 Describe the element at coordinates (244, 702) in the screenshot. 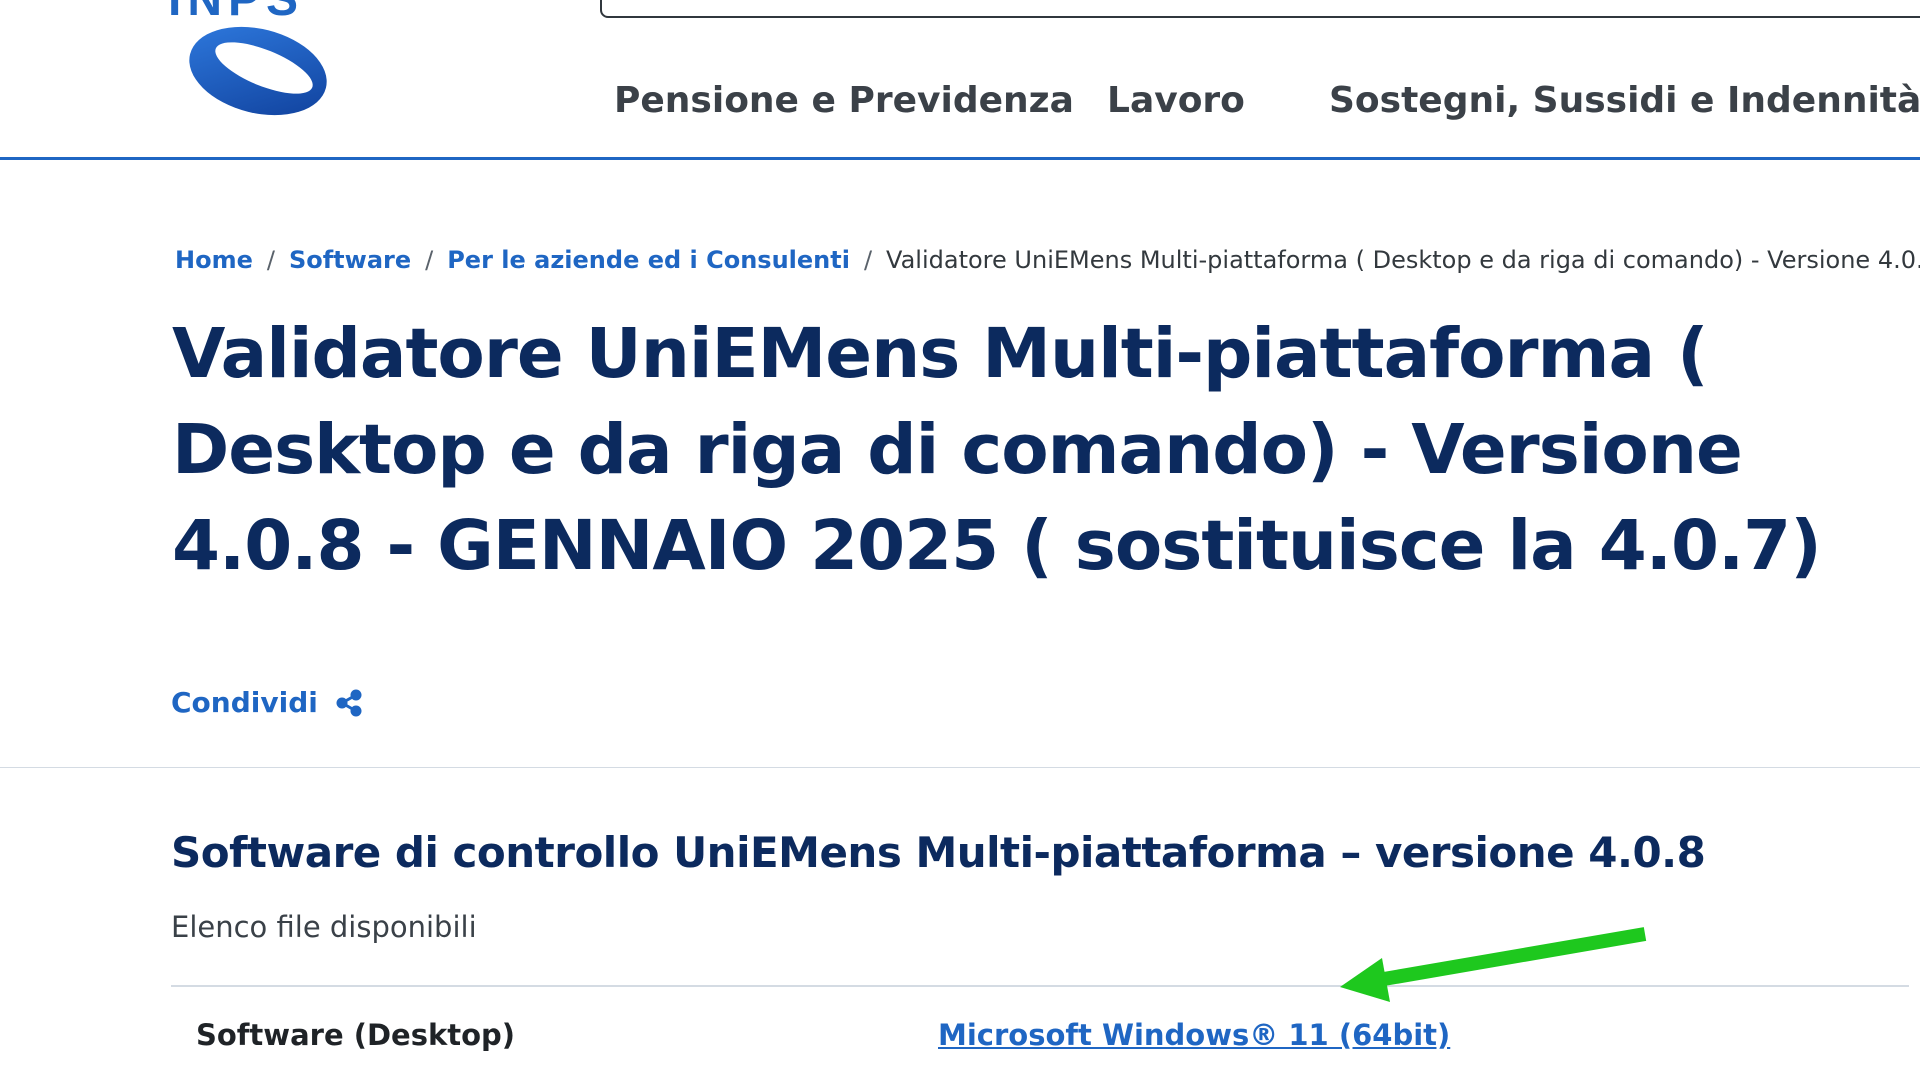

I see `share-label: Condividi` at that location.